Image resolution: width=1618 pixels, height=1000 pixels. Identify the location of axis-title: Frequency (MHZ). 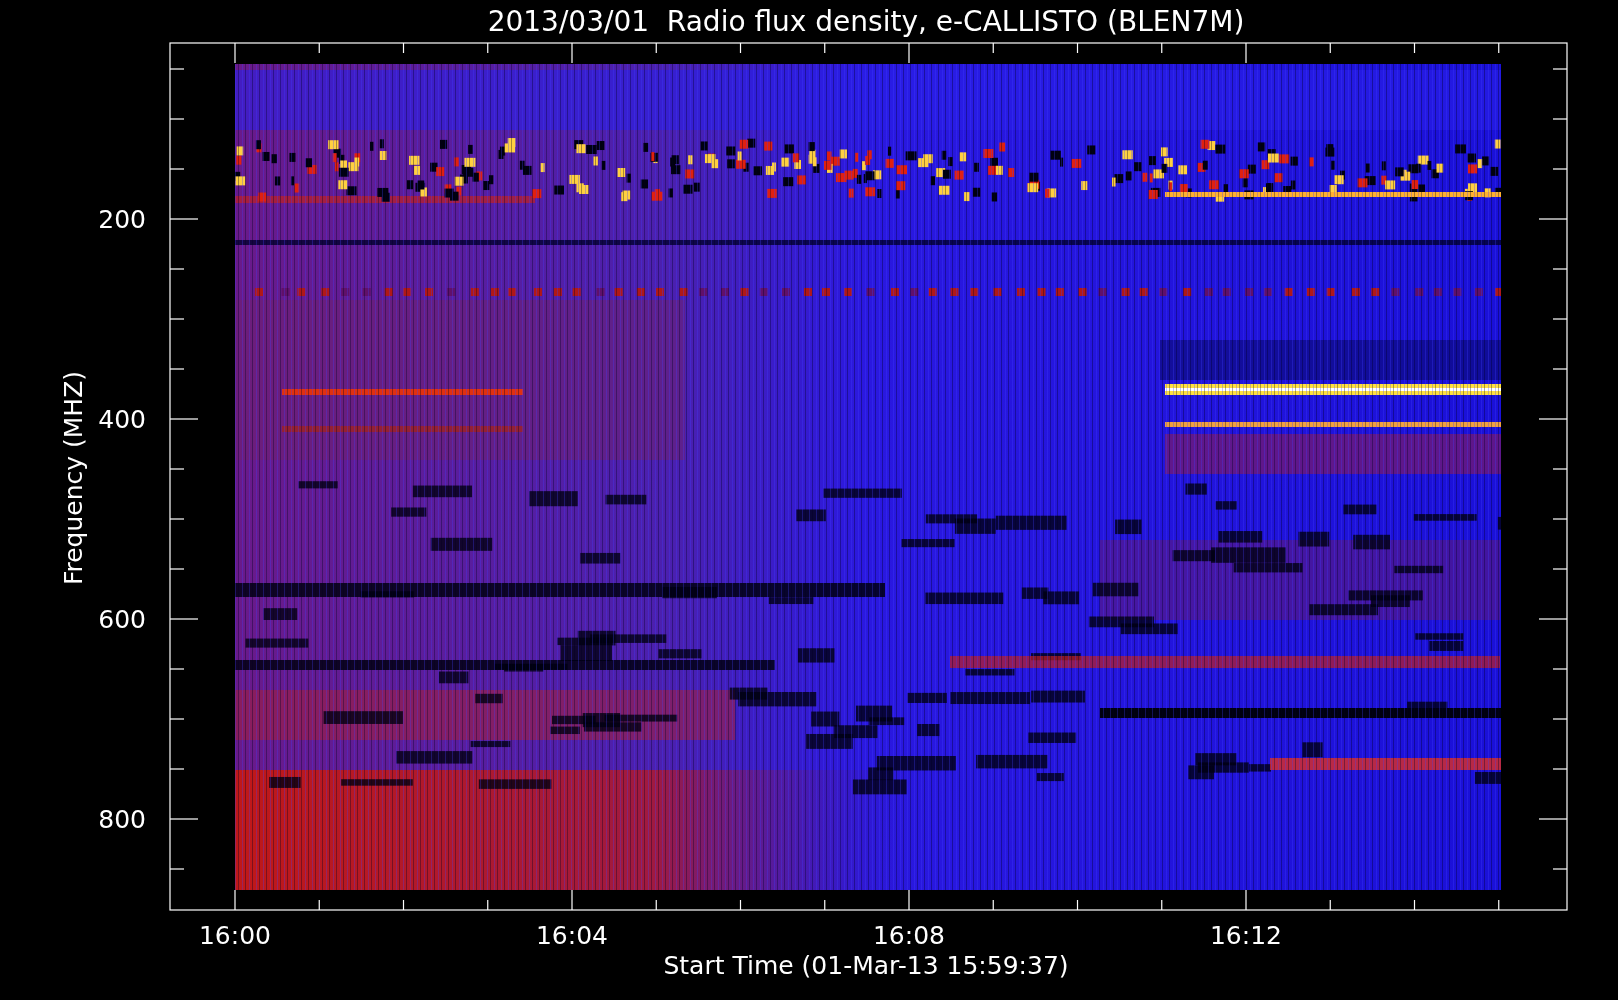
(73, 478).